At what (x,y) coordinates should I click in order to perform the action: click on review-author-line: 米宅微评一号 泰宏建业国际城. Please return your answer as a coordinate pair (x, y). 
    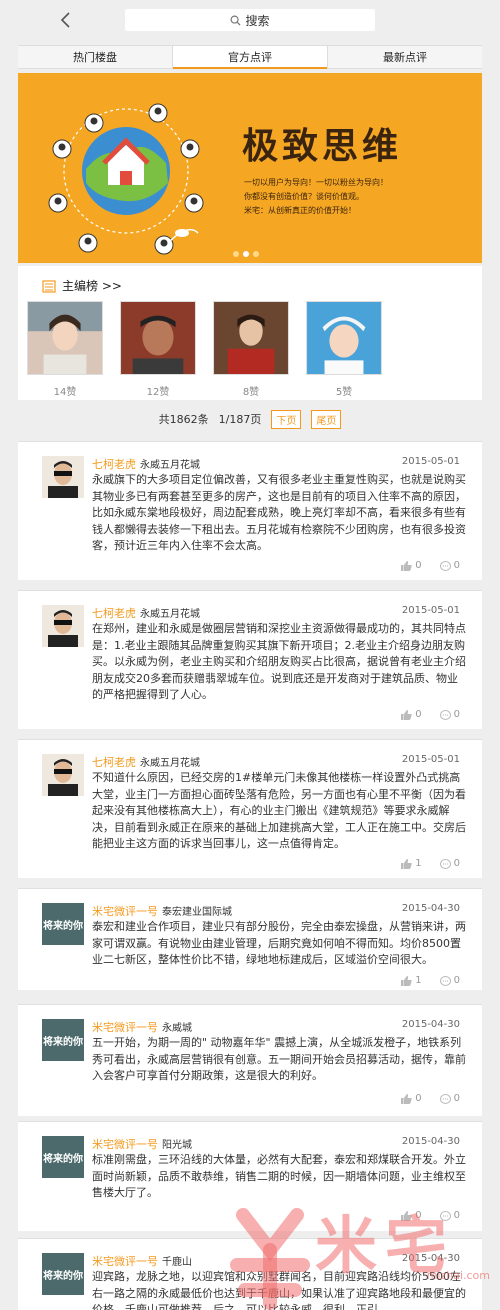
    Looking at the image, I should click on (162, 911).